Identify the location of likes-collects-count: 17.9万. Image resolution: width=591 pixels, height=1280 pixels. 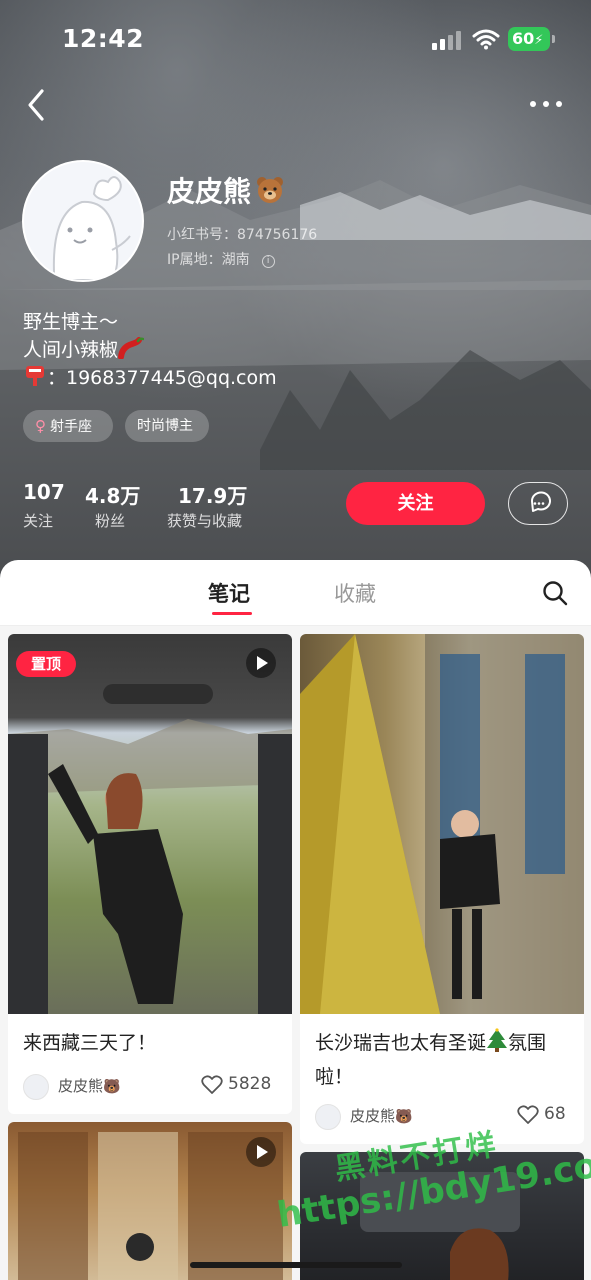
(212, 494).